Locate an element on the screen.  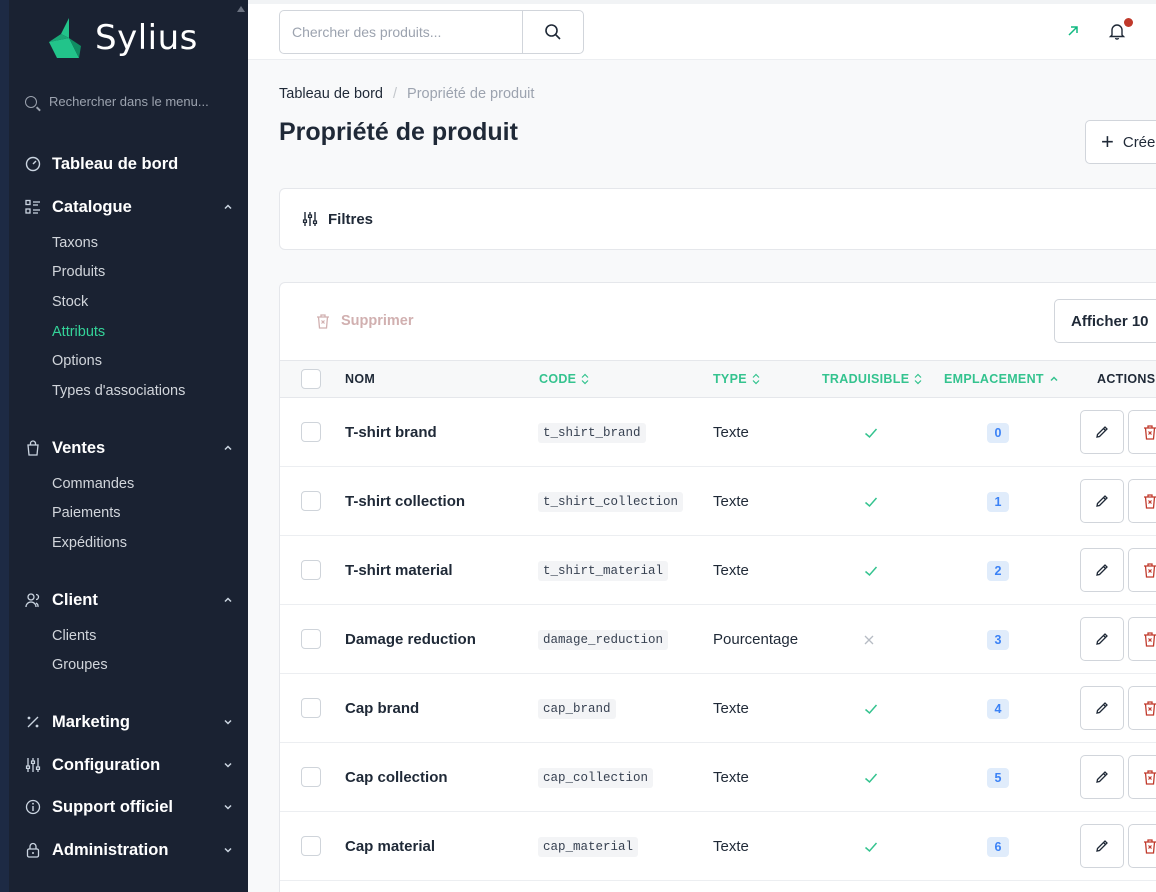
attribute-name: T-shirt collection is located at coordinates (405, 501).